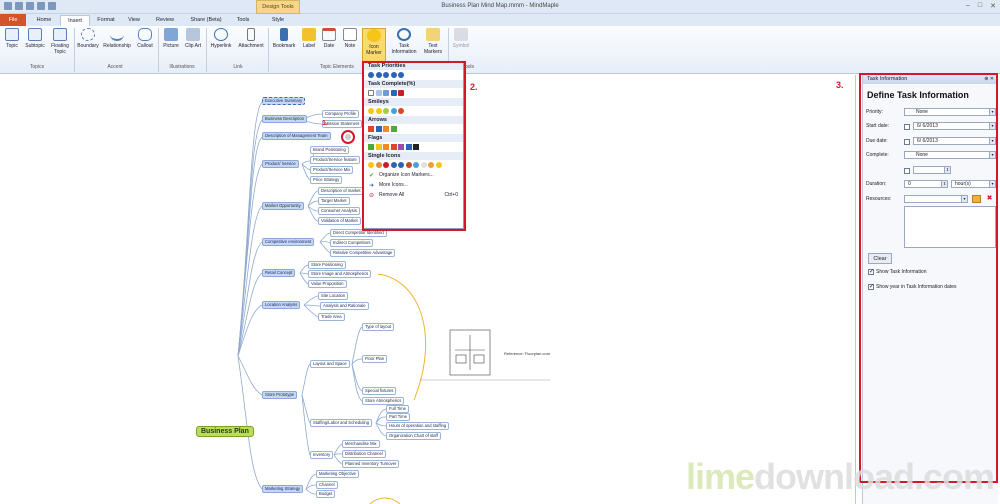 Image resolution: width=1000 pixels, height=504 pixels. Describe the element at coordinates (335, 160) in the screenshot. I see `subtopic-product-feature: Product/Service feature` at that location.